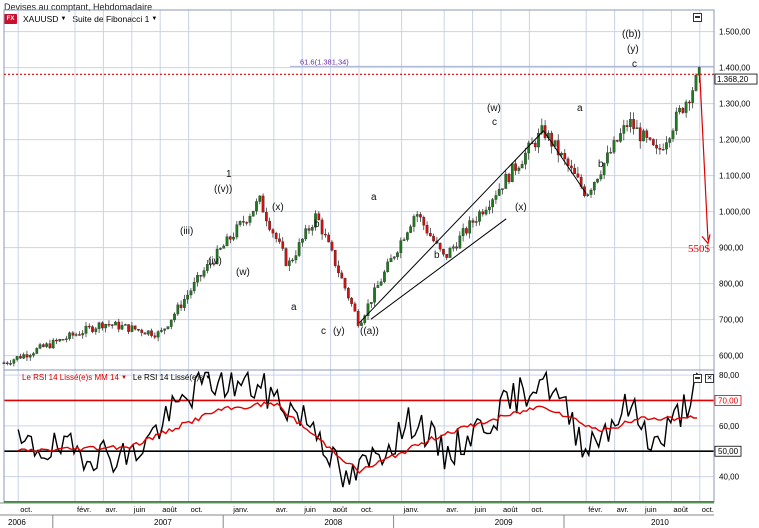 The width and height of the screenshot is (759, 528). What do you see at coordinates (494, 108) in the screenshot?
I see `wave-label-wave-w2: (w)` at bounding box center [494, 108].